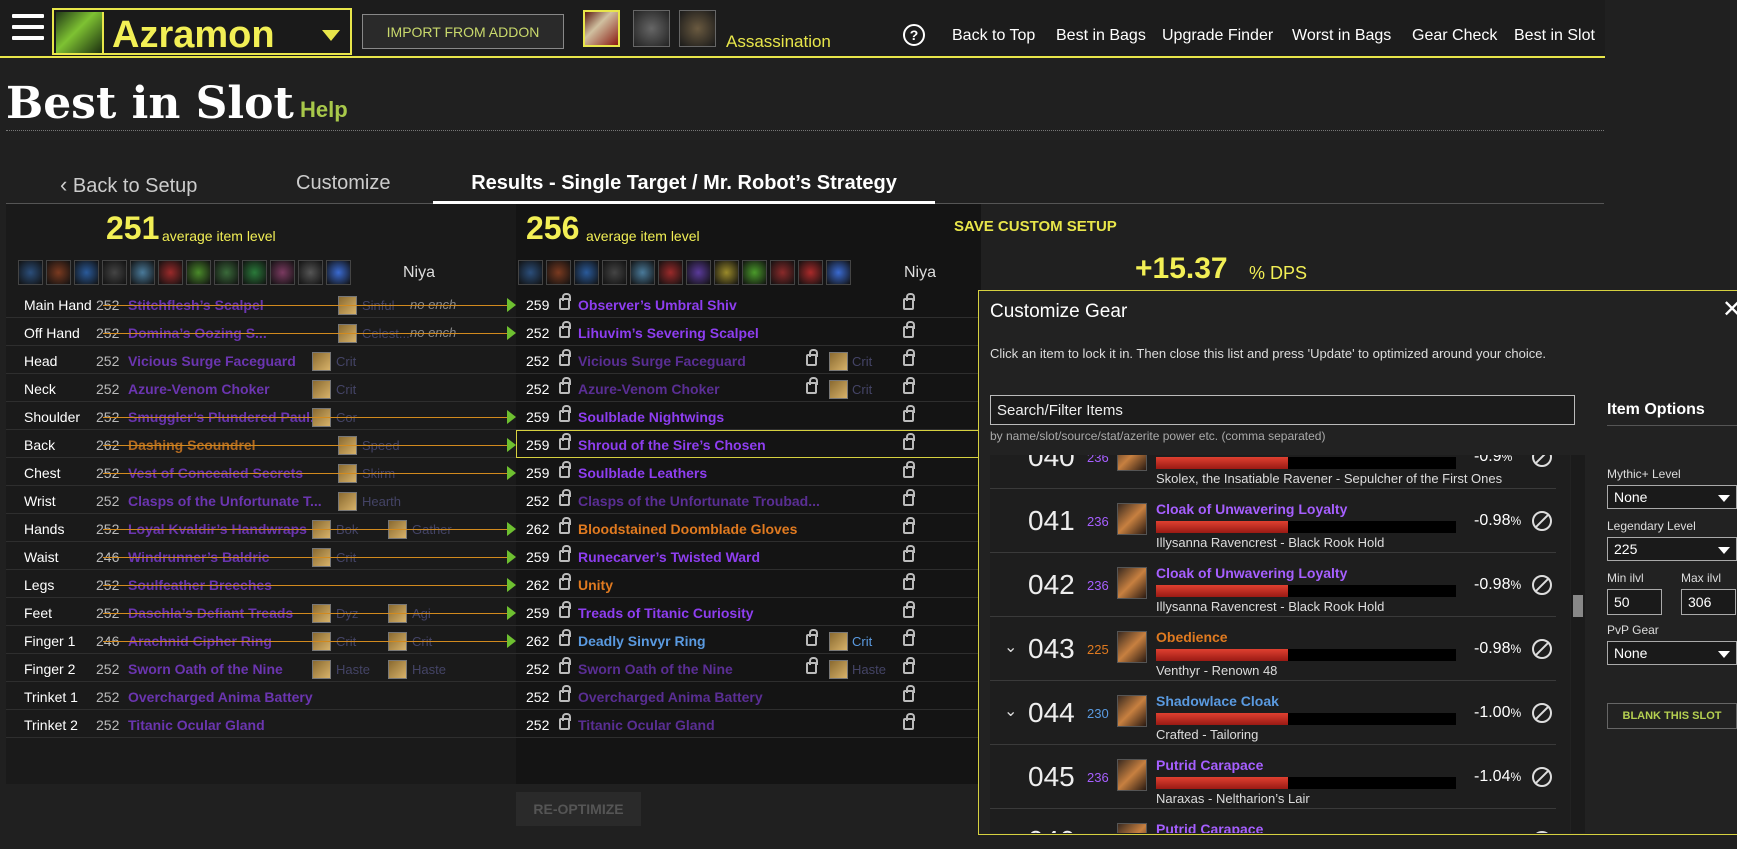  Describe the element at coordinates (748, 640) in the screenshot. I see `best-gear-row: 262 Deadly Sinvyr Ring Crit` at that location.